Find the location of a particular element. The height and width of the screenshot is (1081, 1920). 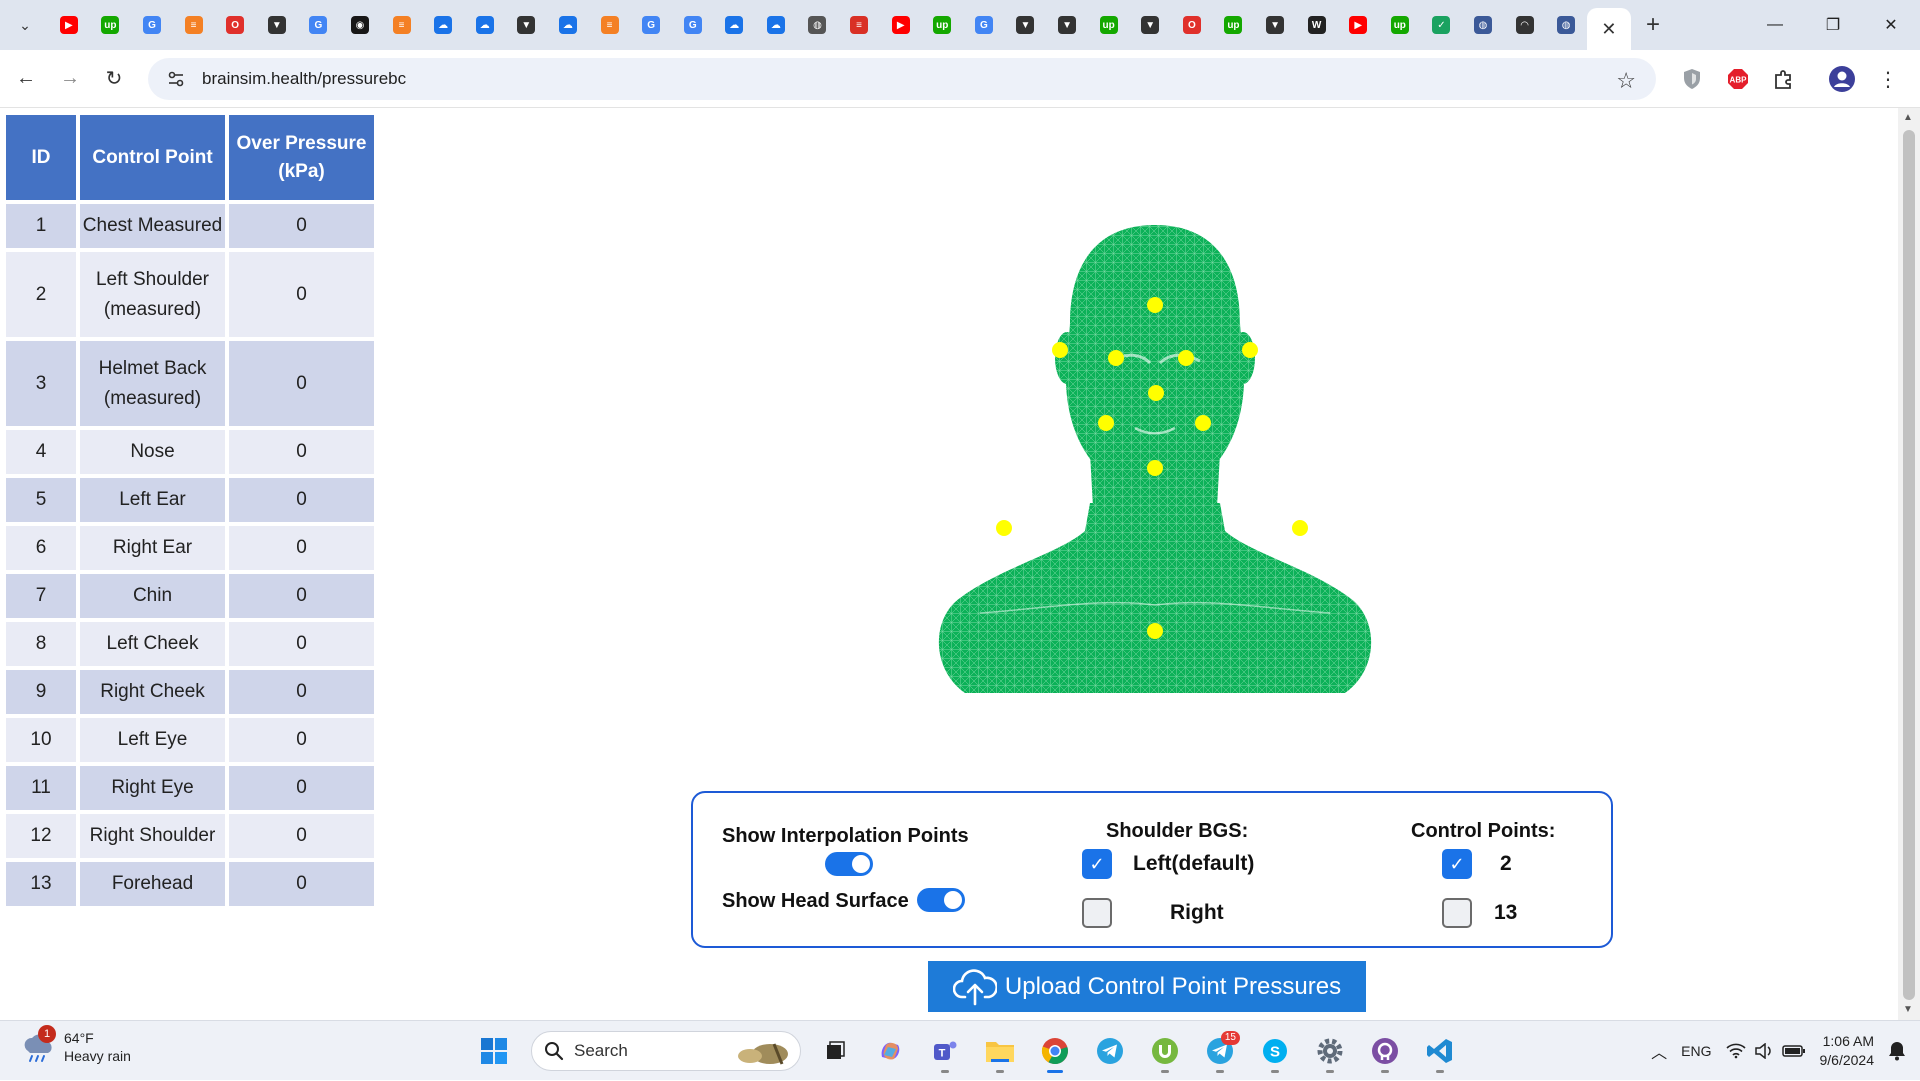

restore-button: ❐ is located at coordinates (1833, 25).